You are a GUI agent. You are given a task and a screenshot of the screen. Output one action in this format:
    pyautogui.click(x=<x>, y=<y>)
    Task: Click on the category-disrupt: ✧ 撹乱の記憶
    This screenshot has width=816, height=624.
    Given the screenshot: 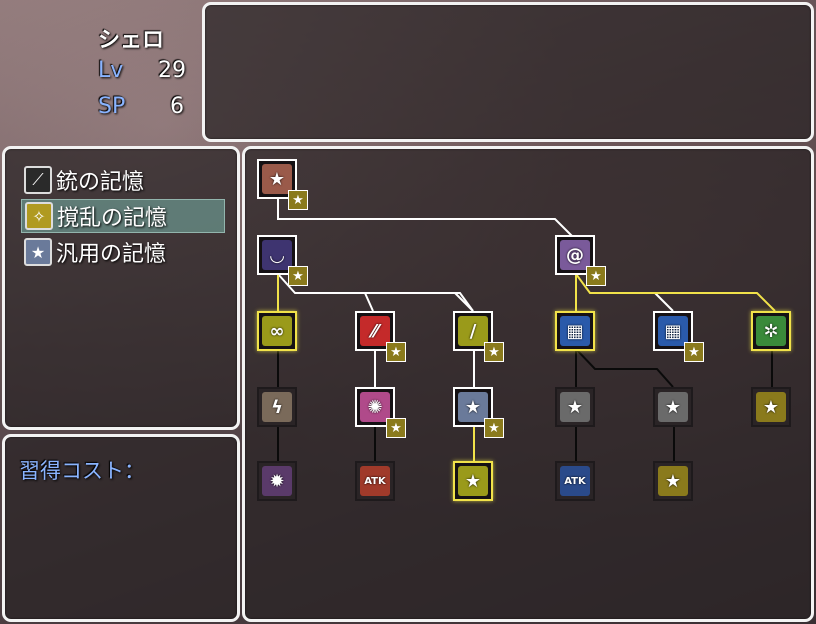 What is the action you would take?
    pyautogui.click(x=123, y=216)
    